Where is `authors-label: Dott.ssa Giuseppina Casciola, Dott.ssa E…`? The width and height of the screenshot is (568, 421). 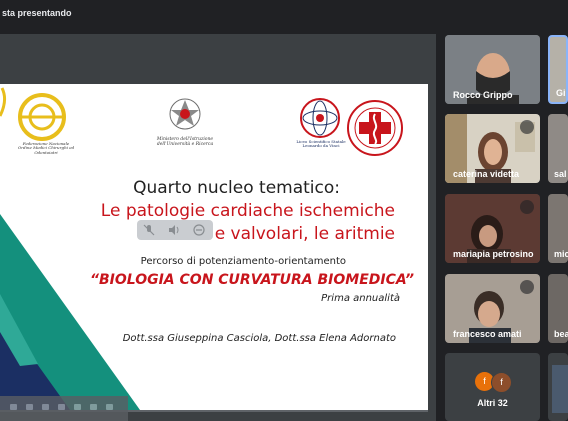
authors-label: Dott.ssa Giuseppina Casciola, Dott.ssa E… is located at coordinates (259, 338).